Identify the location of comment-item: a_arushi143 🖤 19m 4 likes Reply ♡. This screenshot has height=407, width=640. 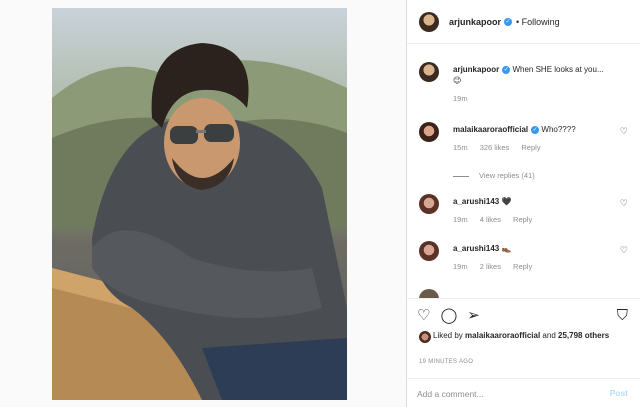
(523, 214).